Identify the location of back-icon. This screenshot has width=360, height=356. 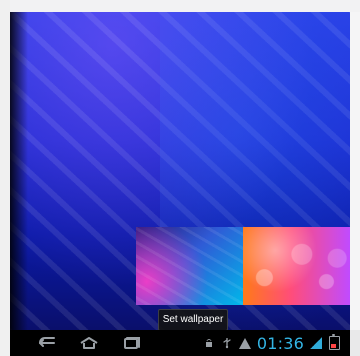
(47, 342).